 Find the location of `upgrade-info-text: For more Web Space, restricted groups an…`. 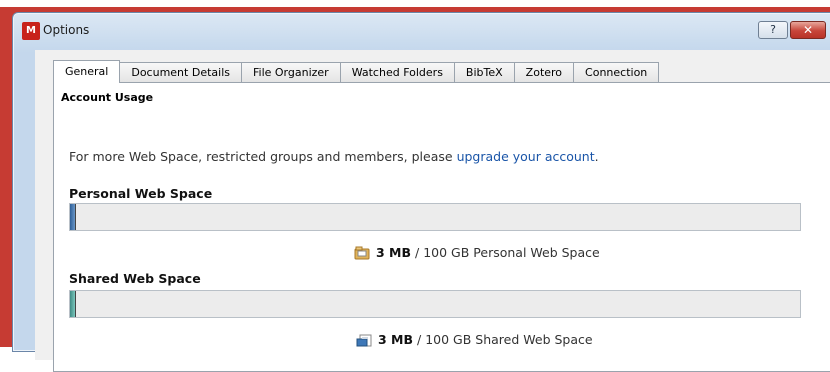

upgrade-info-text: For more Web Space, restricted groups an… is located at coordinates (334, 156).